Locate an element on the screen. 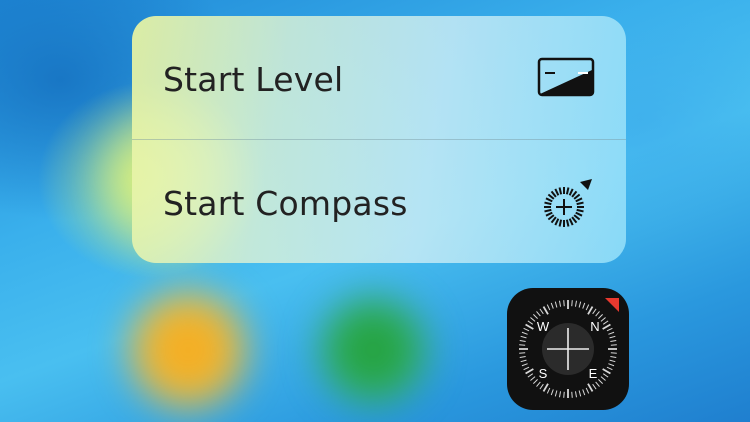 The width and height of the screenshot is (750, 422). compass-dial-icon is located at coordinates (566, 200).